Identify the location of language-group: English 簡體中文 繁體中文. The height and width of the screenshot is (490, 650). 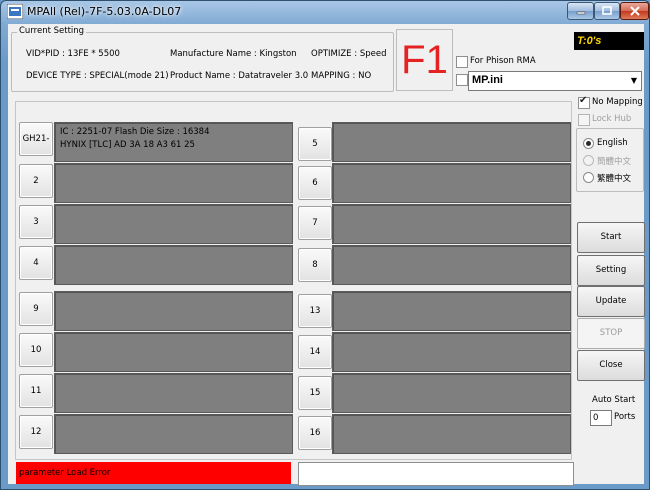
(610, 160).